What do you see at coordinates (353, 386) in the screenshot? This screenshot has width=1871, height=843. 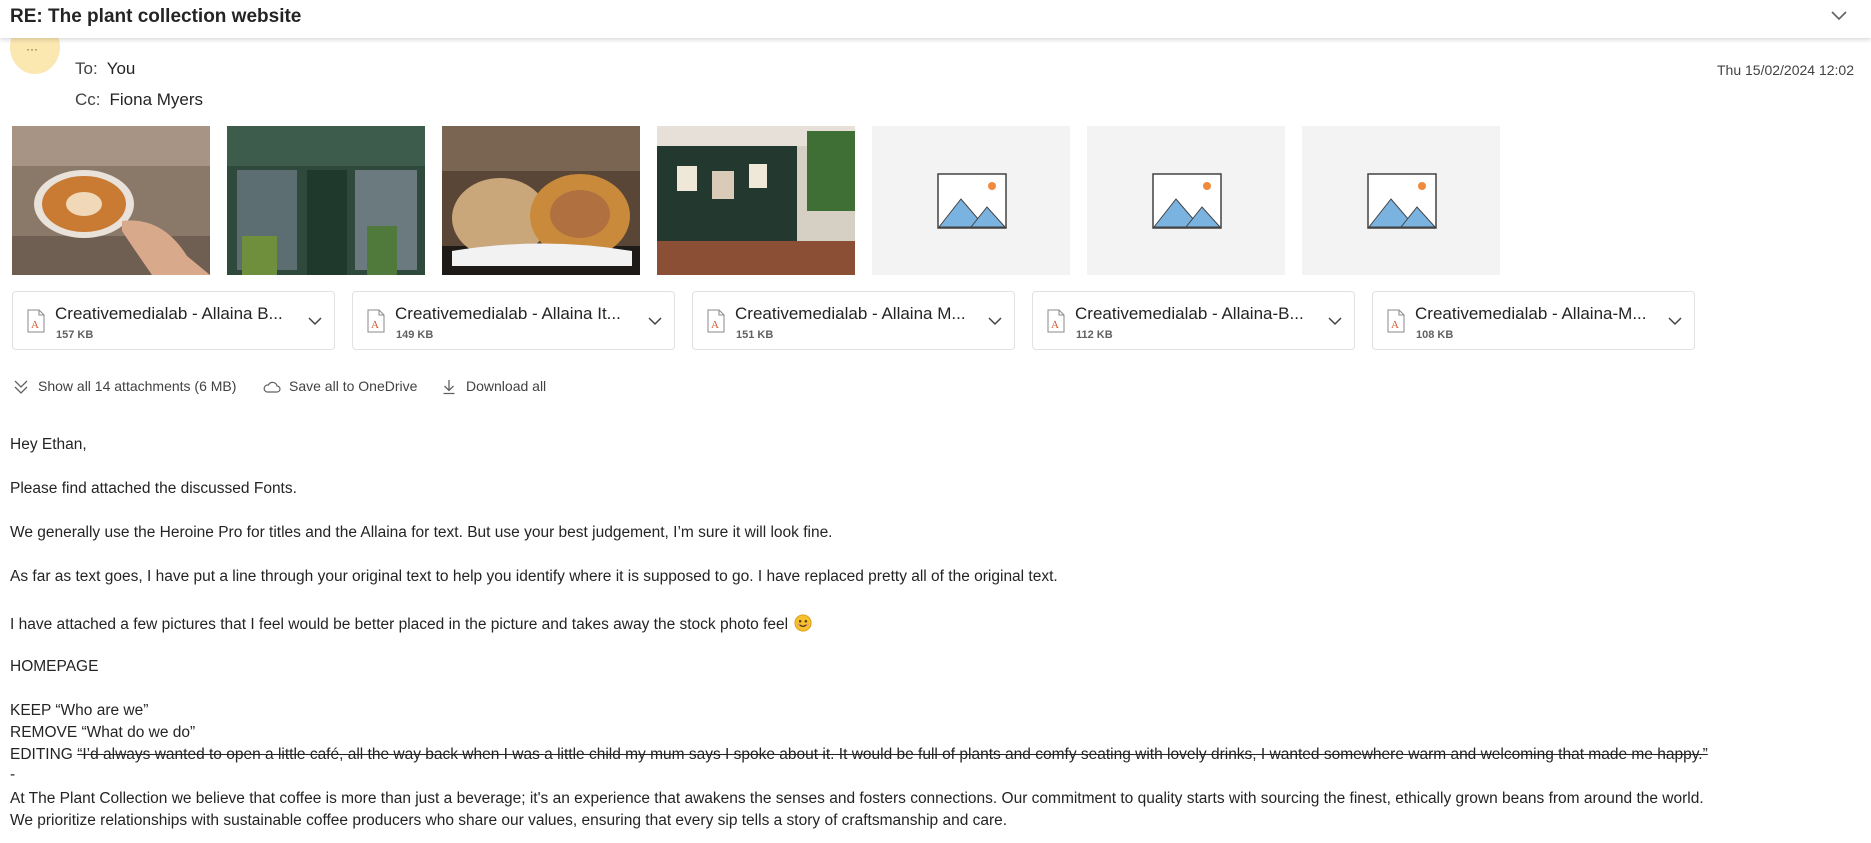 I see `save-onedrive-label: Save all to OneDrive` at bounding box center [353, 386].